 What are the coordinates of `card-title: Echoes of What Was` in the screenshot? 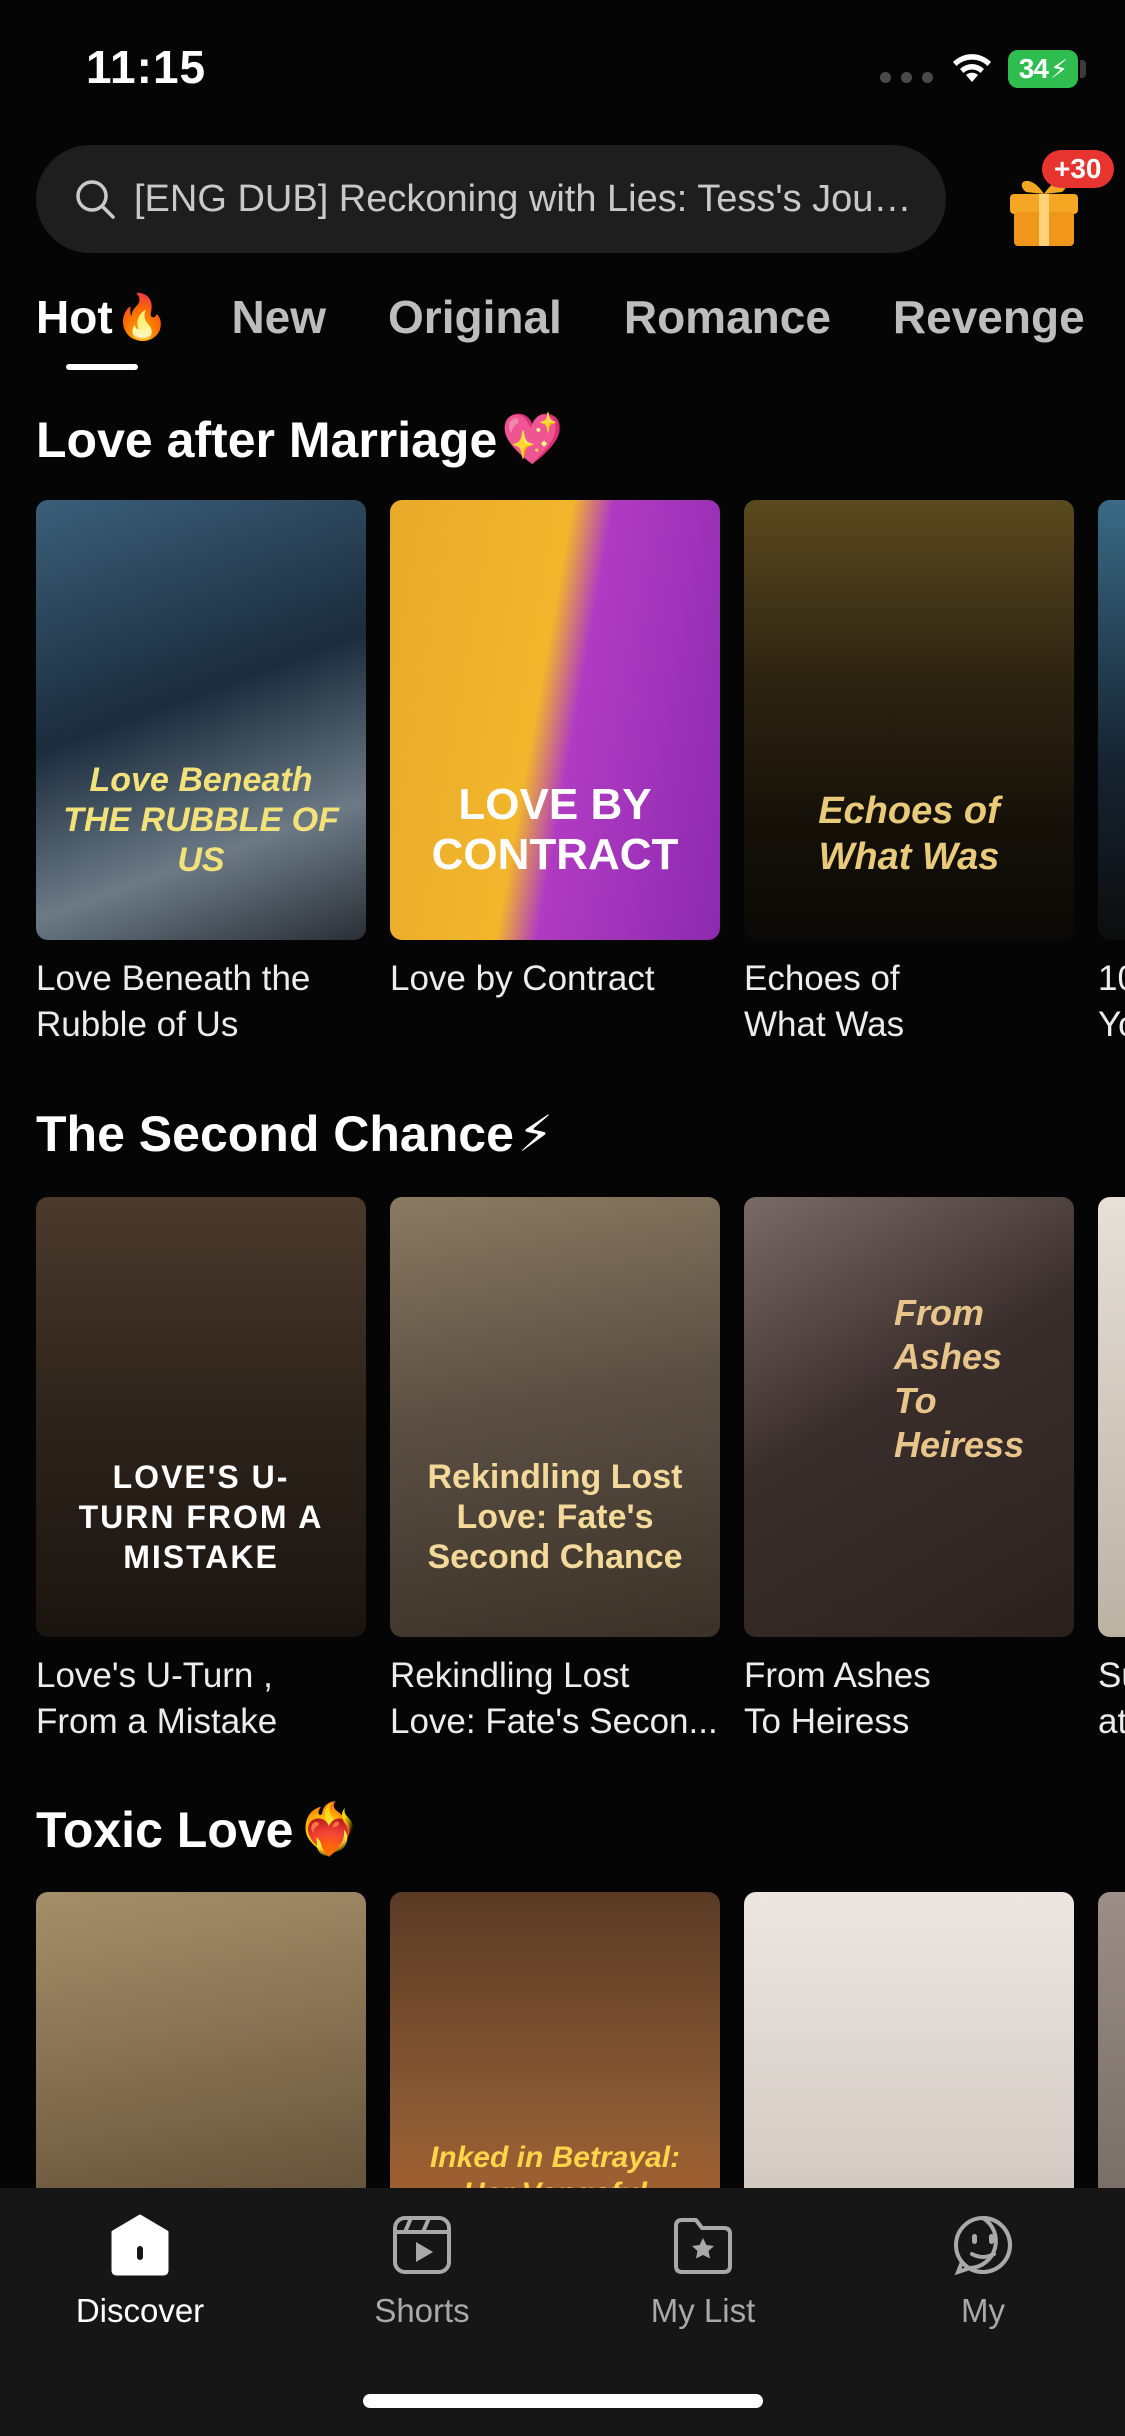 It's located at (909, 1002).